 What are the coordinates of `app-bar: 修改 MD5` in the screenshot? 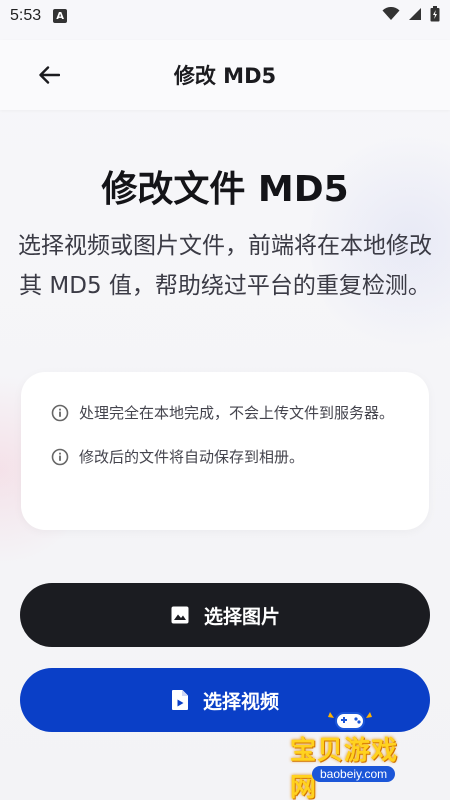 It's located at (225, 75).